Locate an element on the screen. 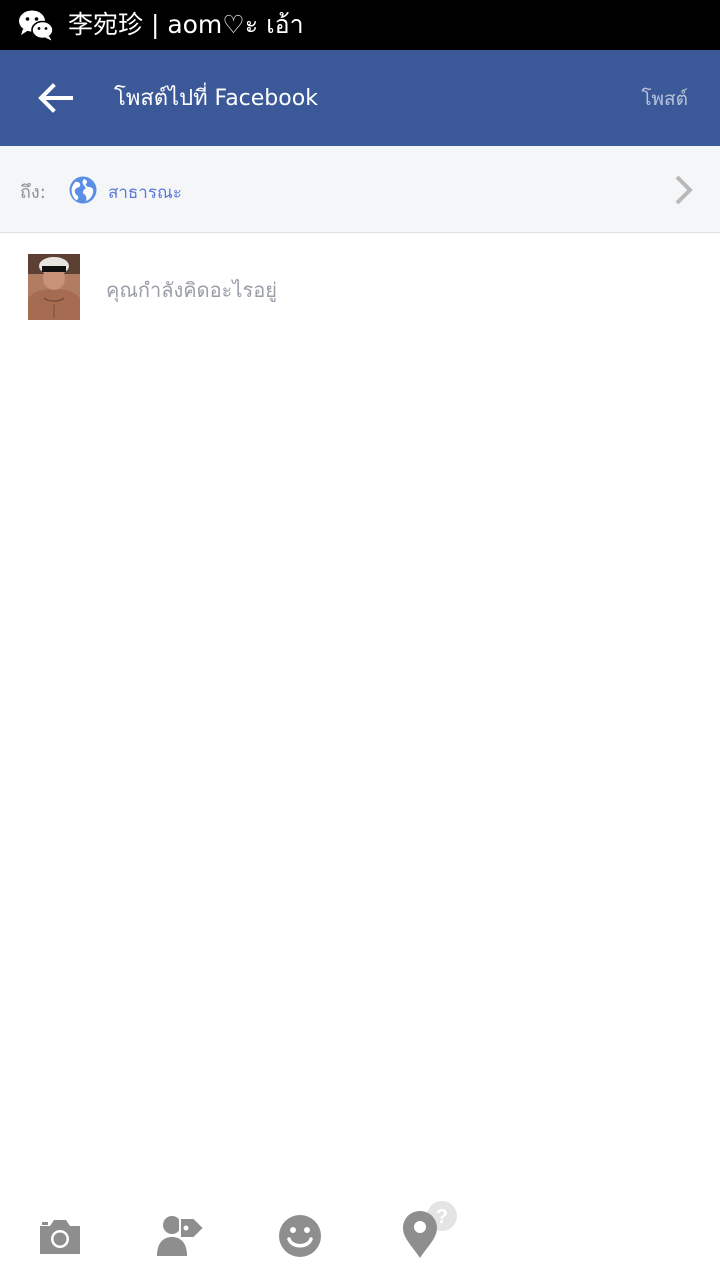 Image resolution: width=720 pixels, height=1280 pixels. audience-value: สาธารณะ is located at coordinates (145, 193).